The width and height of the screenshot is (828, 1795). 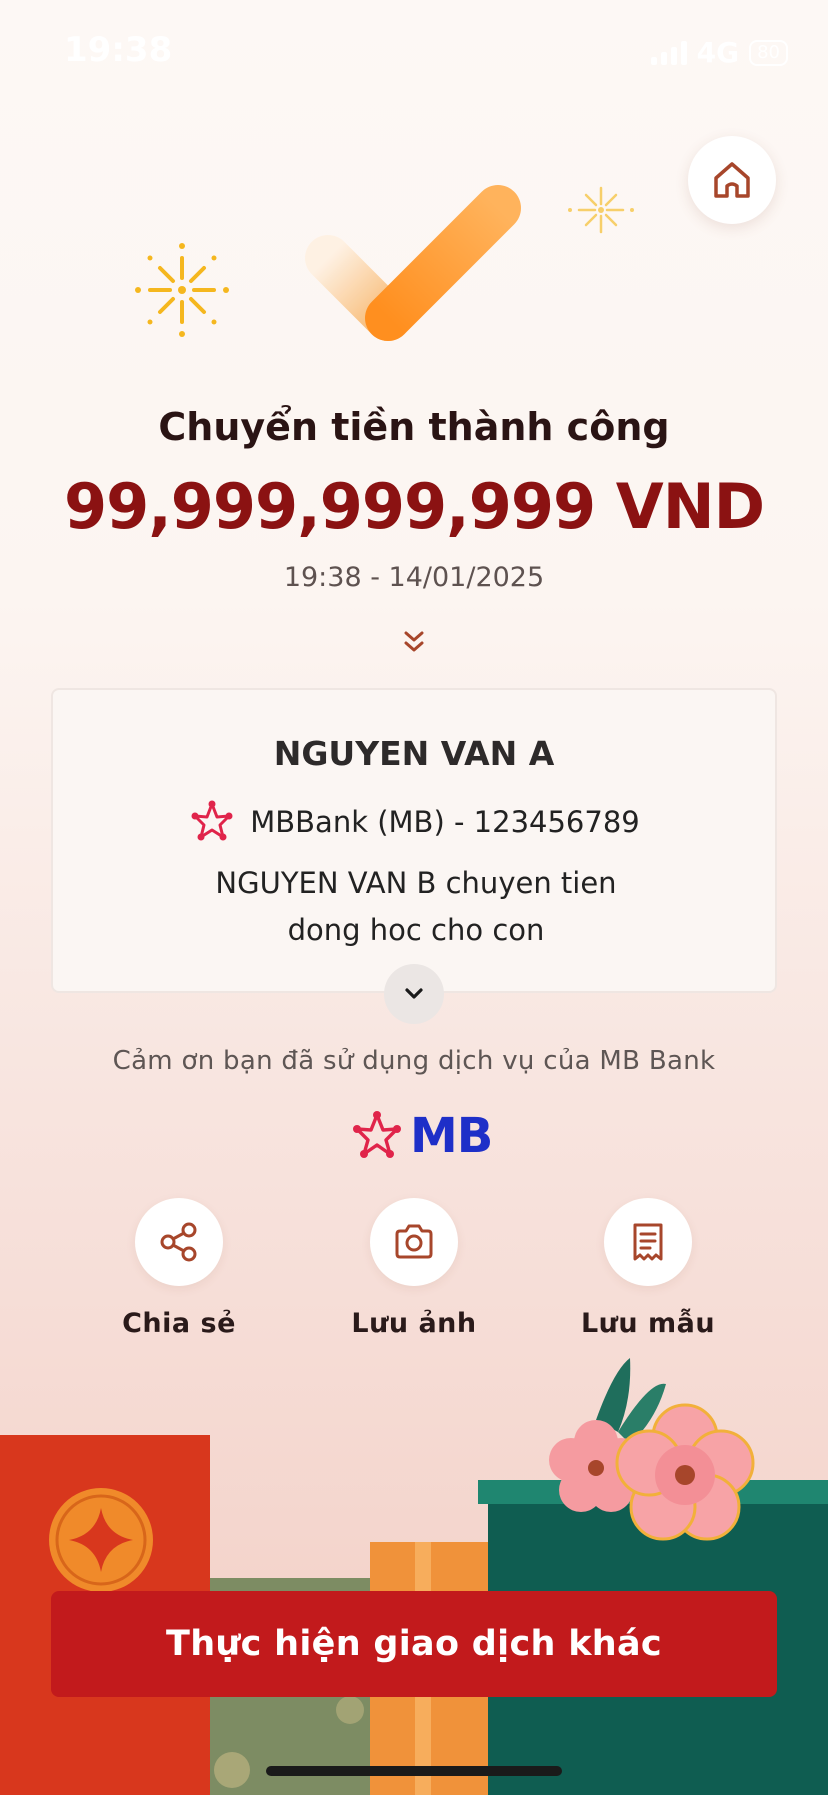 I want to click on share-action: Chia sẻ, so click(x=179, y=1268).